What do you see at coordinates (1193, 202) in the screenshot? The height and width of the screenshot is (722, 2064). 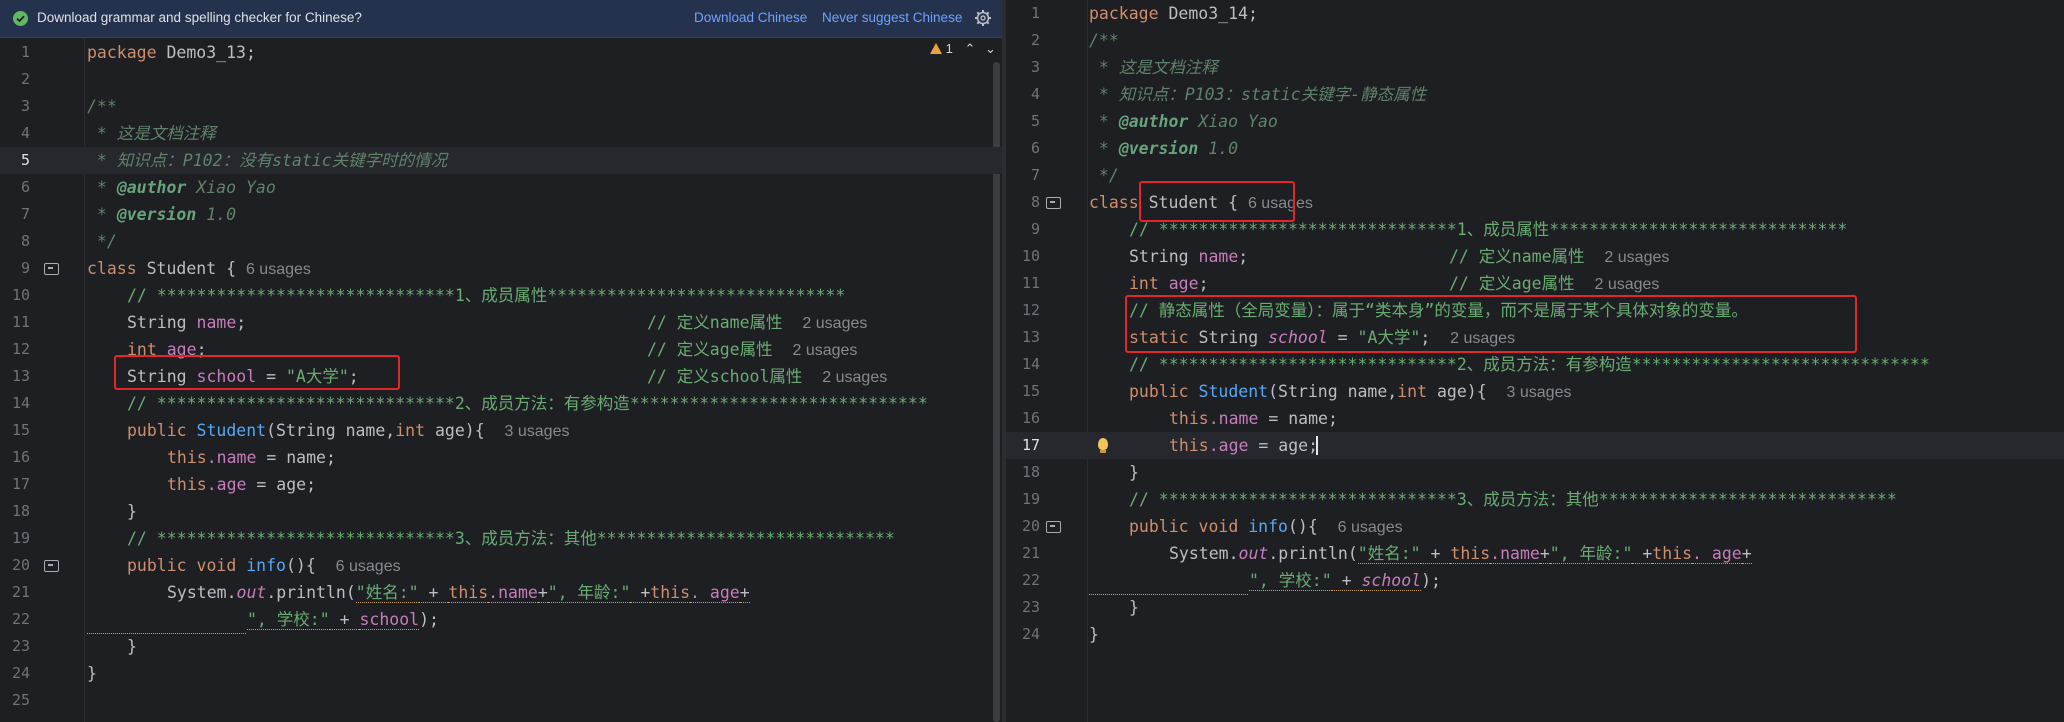 I see `class-name: Student {` at bounding box center [1193, 202].